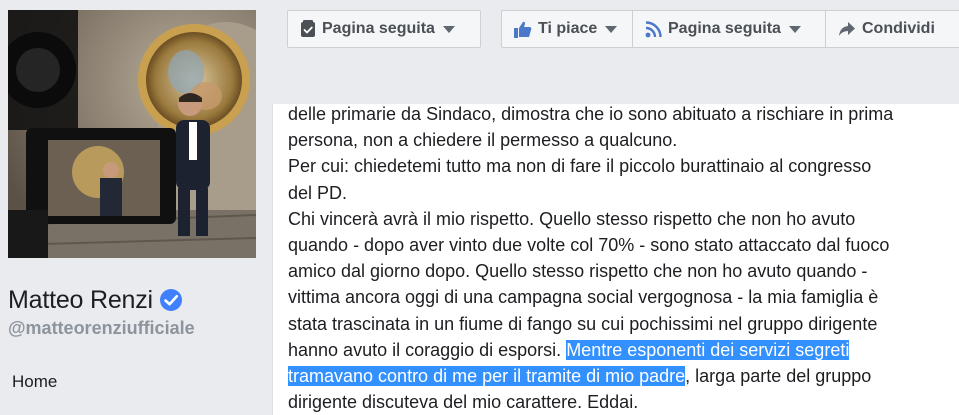  What do you see at coordinates (80, 300) in the screenshot?
I see `page-name: Matteo Renzi` at bounding box center [80, 300].